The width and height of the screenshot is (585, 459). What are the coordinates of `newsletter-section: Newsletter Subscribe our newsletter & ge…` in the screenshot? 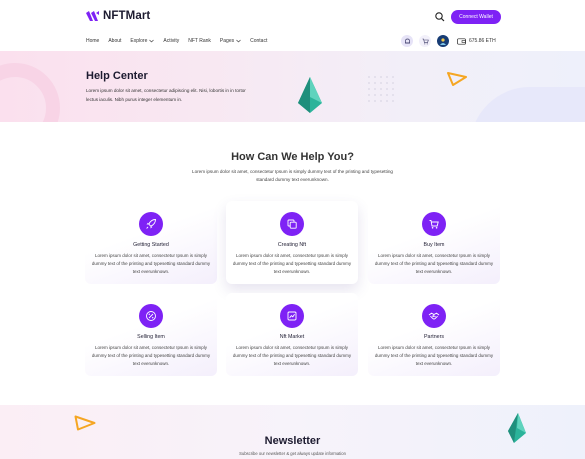 It's located at (292, 432).